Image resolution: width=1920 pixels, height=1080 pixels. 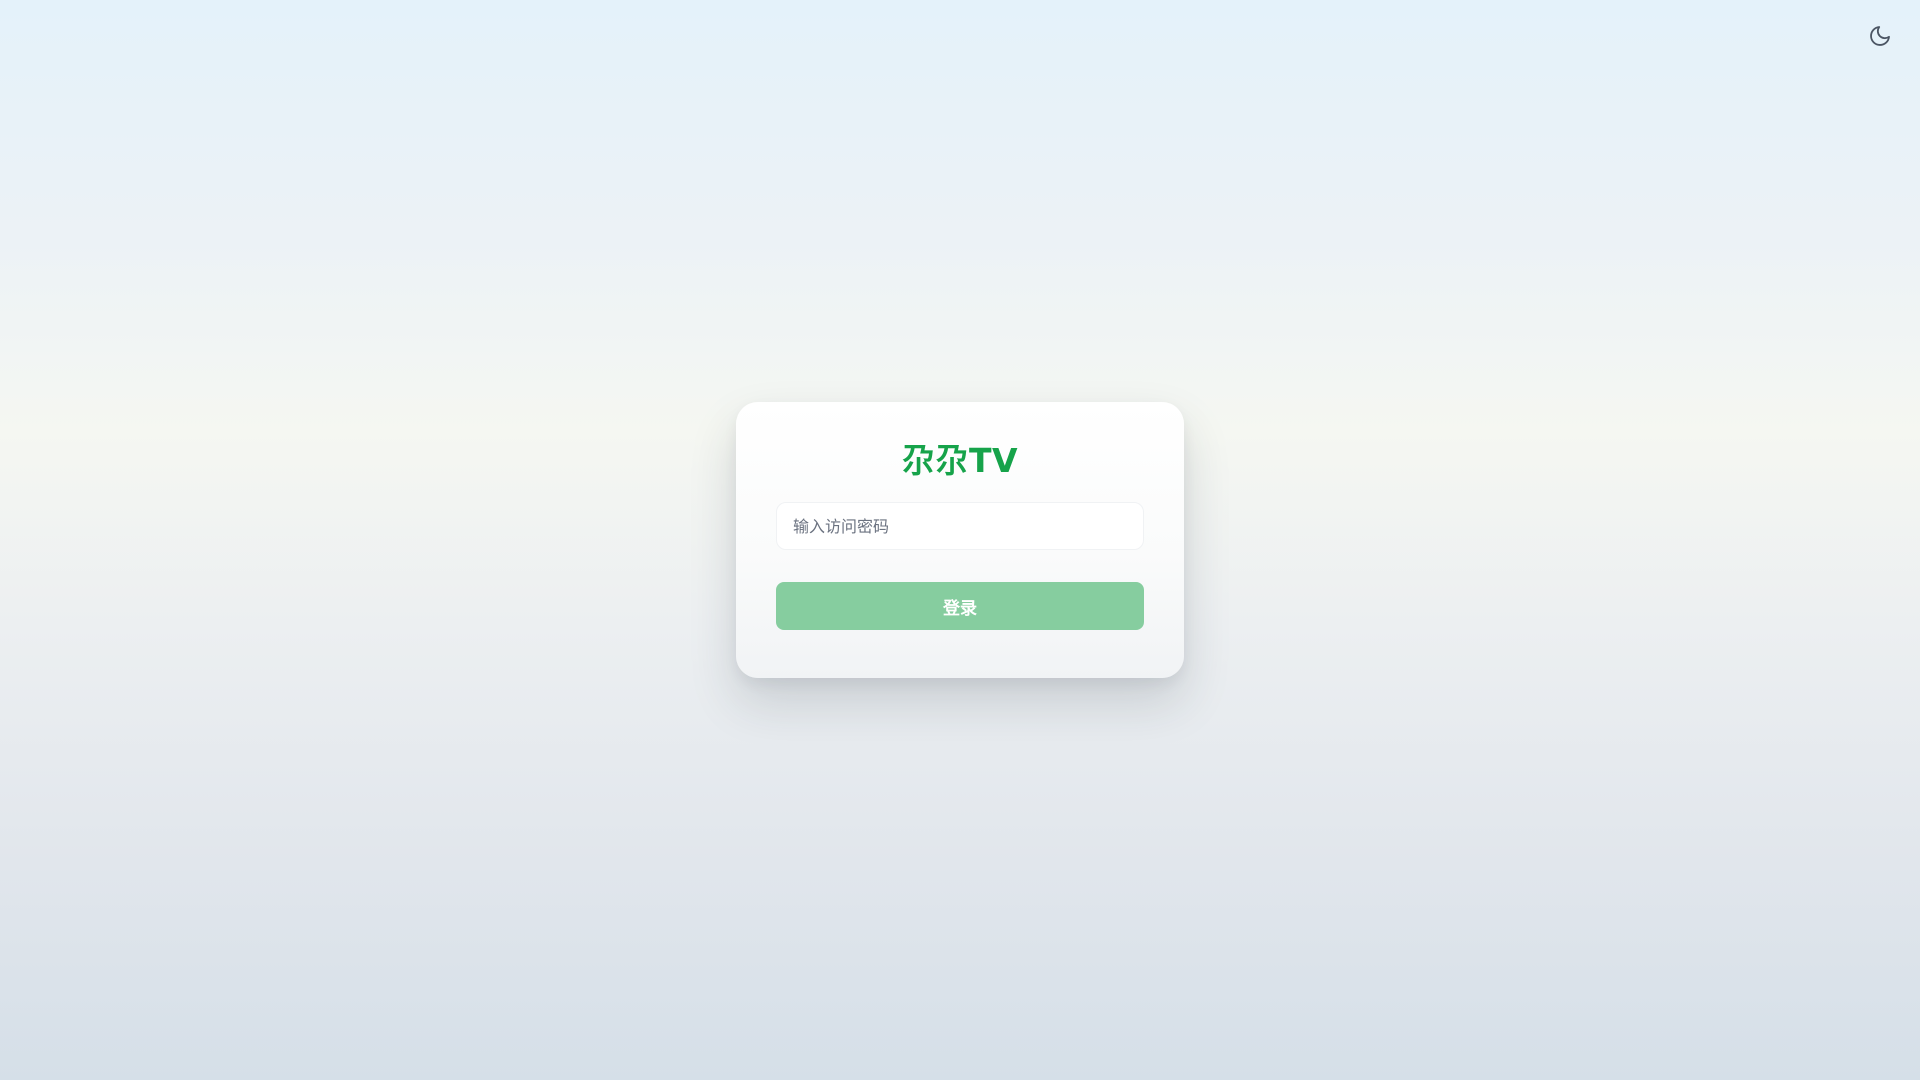 I want to click on site-title: 尕尕TV, so click(x=960, y=460).